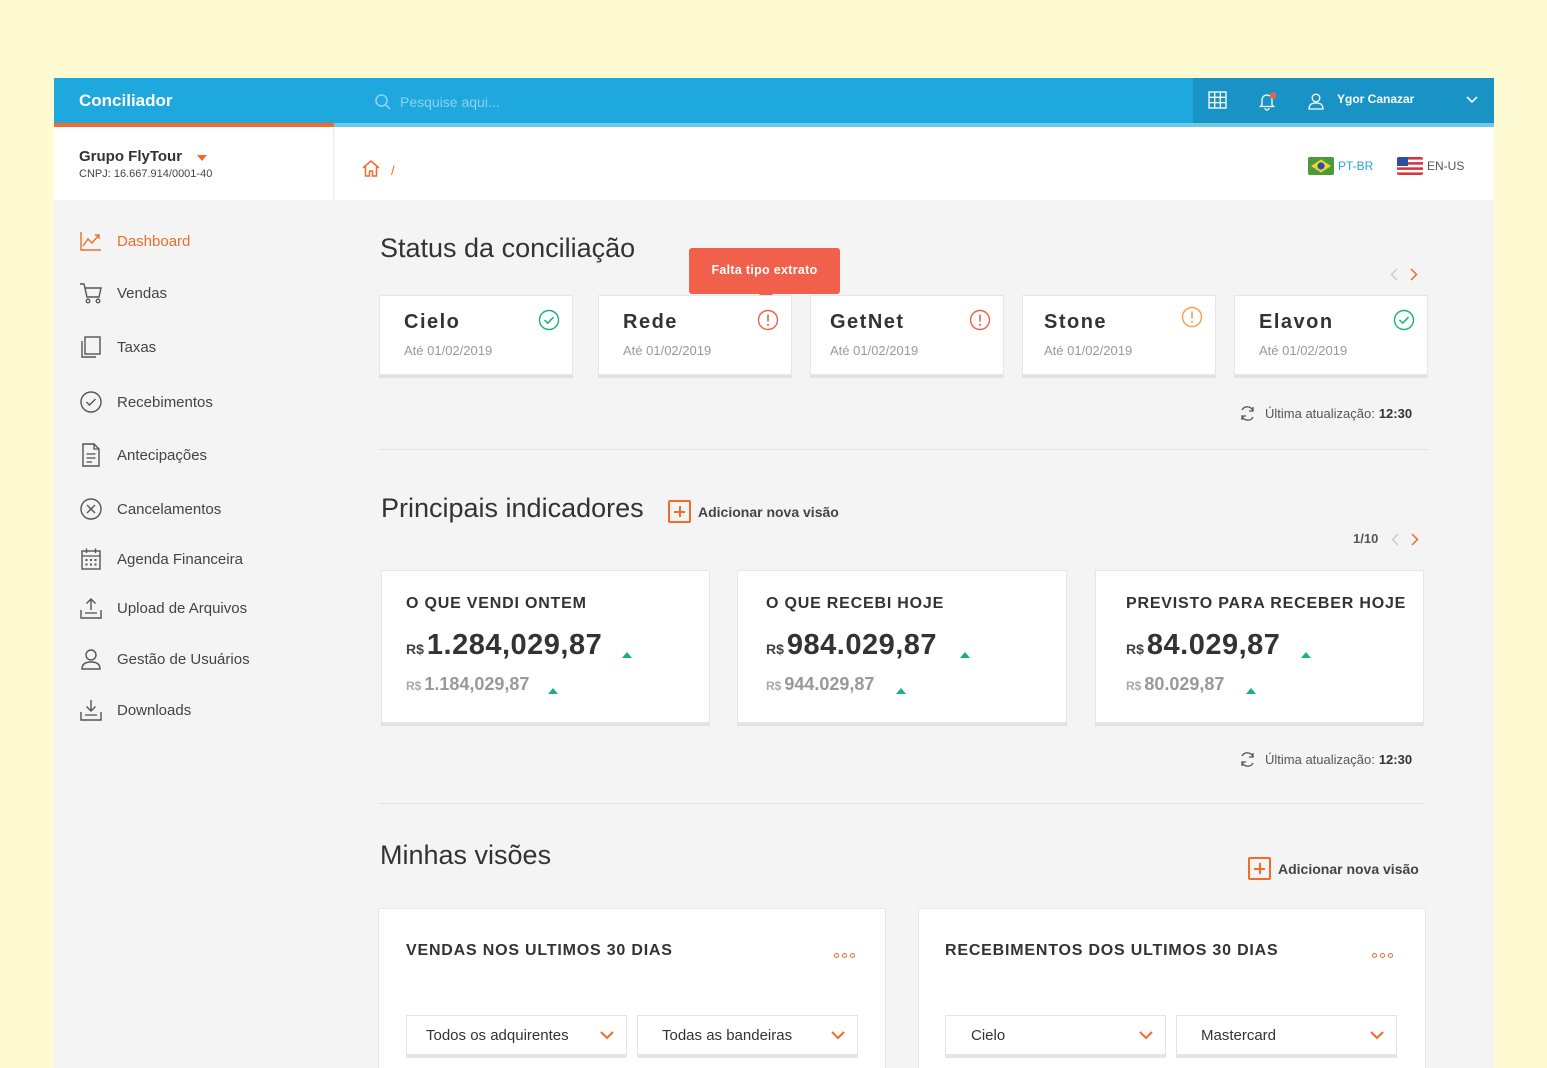 Image resolution: width=1547 pixels, height=1068 pixels. What do you see at coordinates (91, 710) in the screenshot?
I see `download-icon` at bounding box center [91, 710].